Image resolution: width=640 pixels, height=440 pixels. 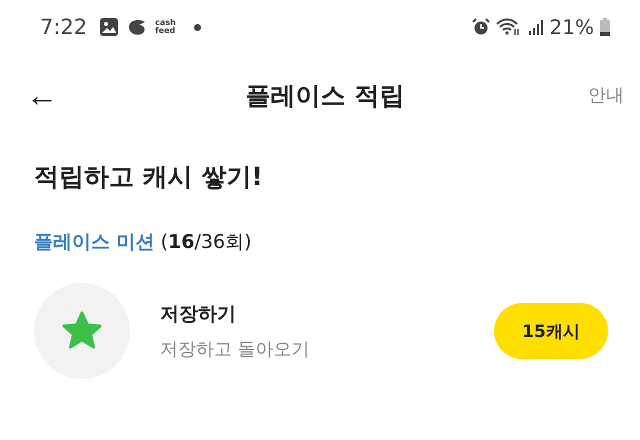 What do you see at coordinates (325, 96) in the screenshot?
I see `page-title: 플레이스 적립` at bounding box center [325, 96].